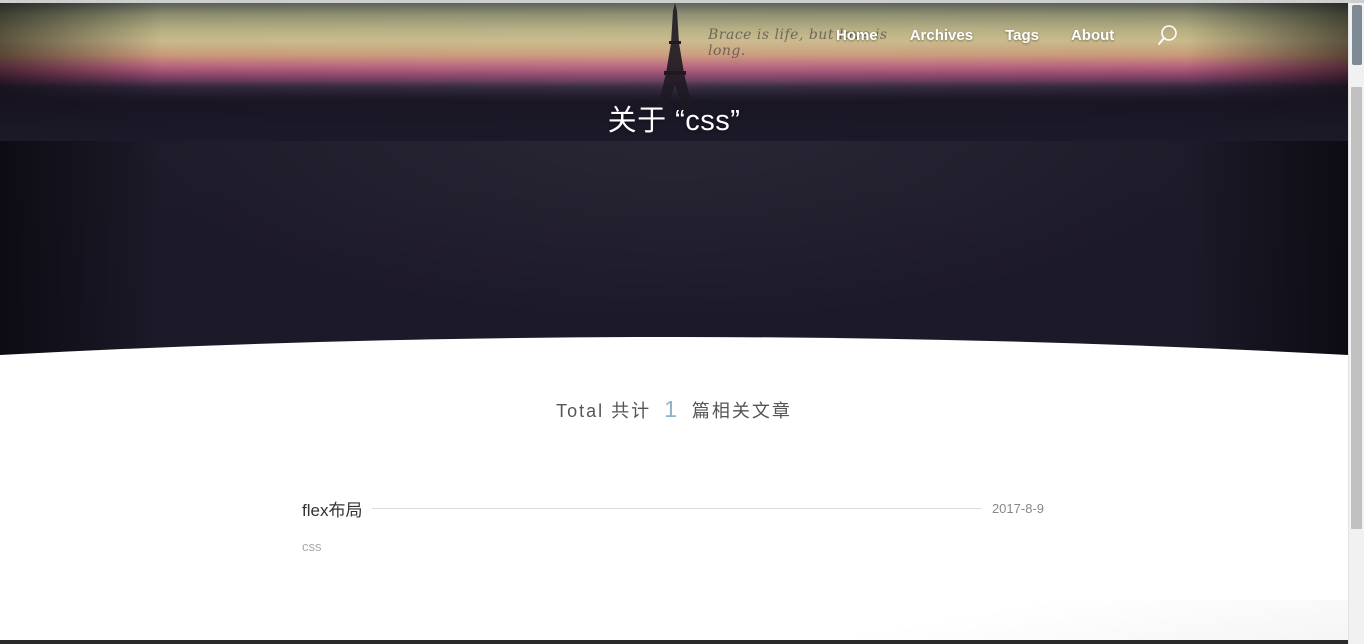 The width and height of the screenshot is (1364, 644). I want to click on post-count: 1, so click(671, 409).